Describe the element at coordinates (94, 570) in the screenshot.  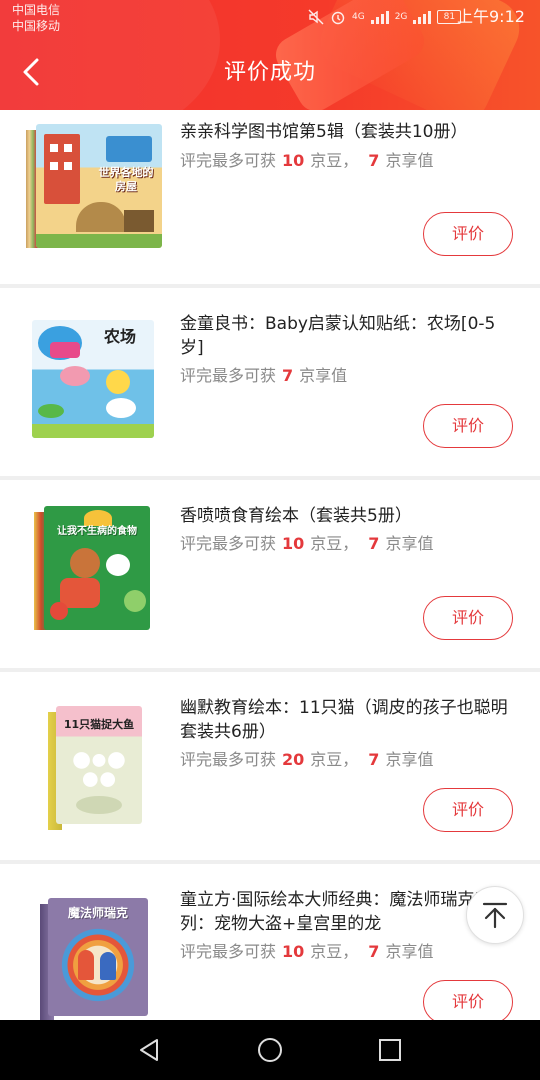
I see `product-cover-image: 让我不生病的食物` at that location.